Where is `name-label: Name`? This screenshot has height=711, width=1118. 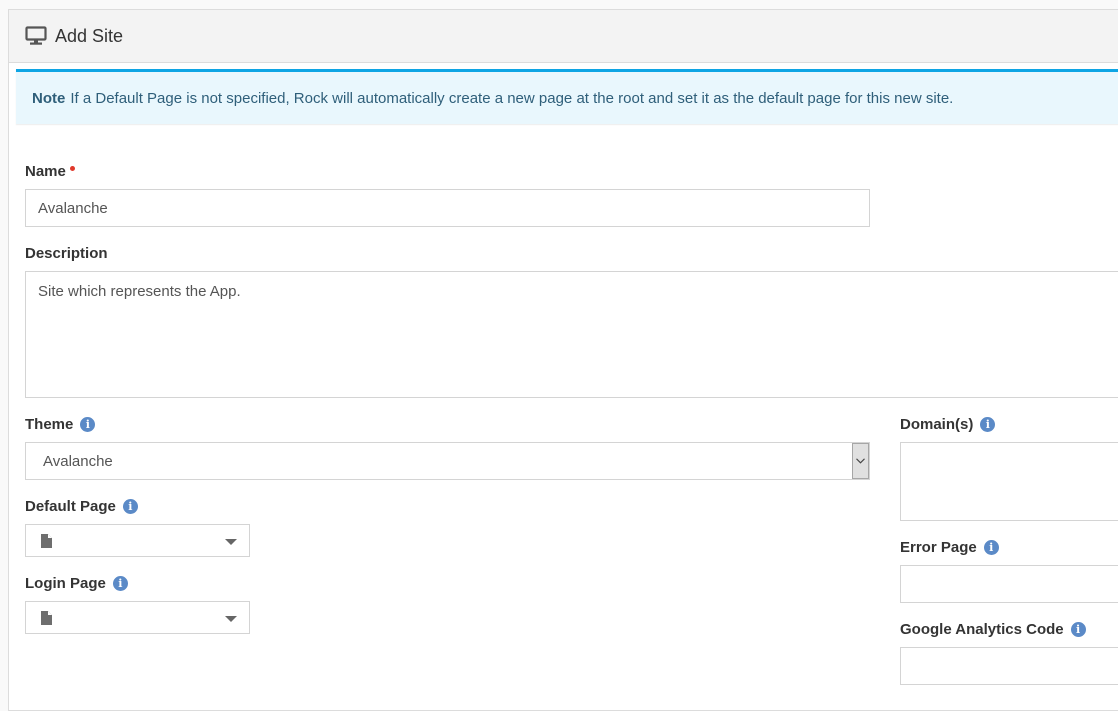 name-label: Name is located at coordinates (50, 171).